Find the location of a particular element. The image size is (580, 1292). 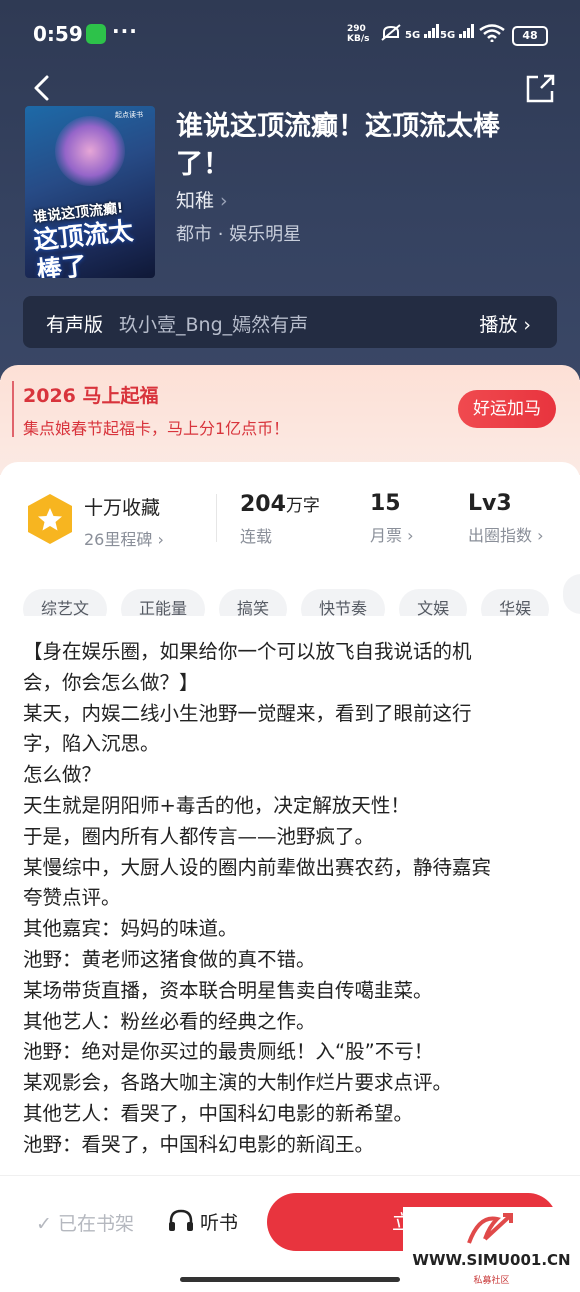

play-button: 播放 › is located at coordinates (505, 323).